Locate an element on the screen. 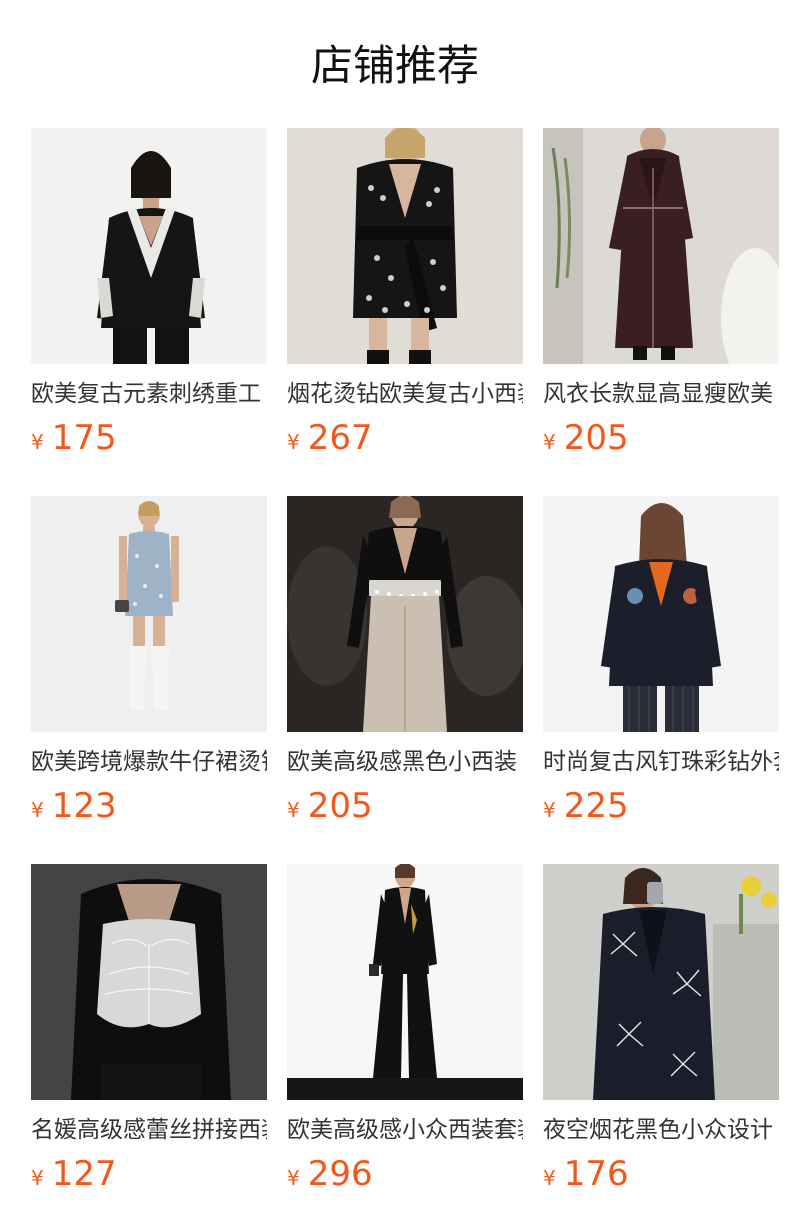 The width and height of the screenshot is (790, 1232). product-card: 欧美高级感小众西装套装 ¥296 is located at coordinates (405, 1048).